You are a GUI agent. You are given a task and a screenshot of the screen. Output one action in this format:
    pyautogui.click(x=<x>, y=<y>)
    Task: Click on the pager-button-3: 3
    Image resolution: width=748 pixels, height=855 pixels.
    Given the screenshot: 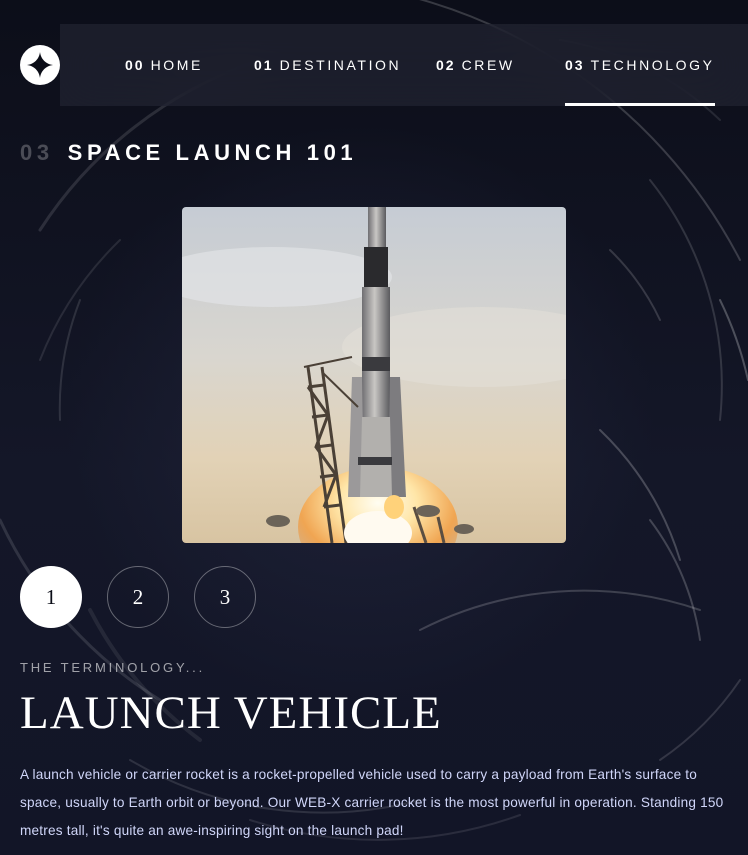 What is the action you would take?
    pyautogui.click(x=225, y=597)
    